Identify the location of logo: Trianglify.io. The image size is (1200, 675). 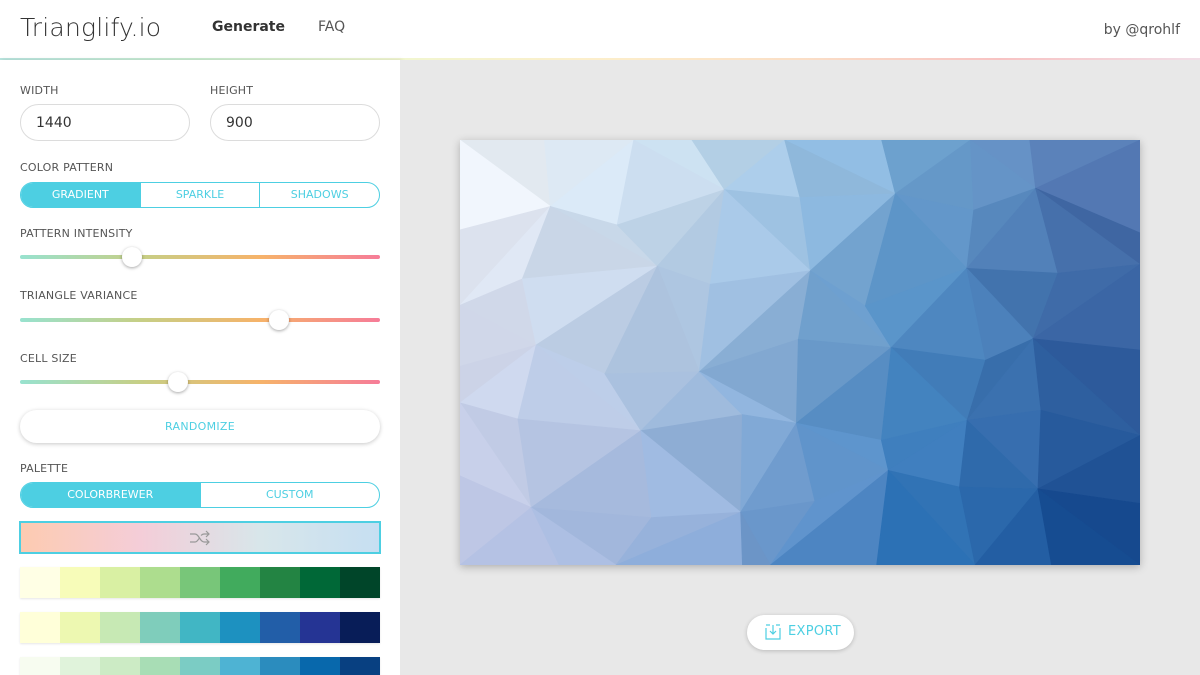
(90, 27).